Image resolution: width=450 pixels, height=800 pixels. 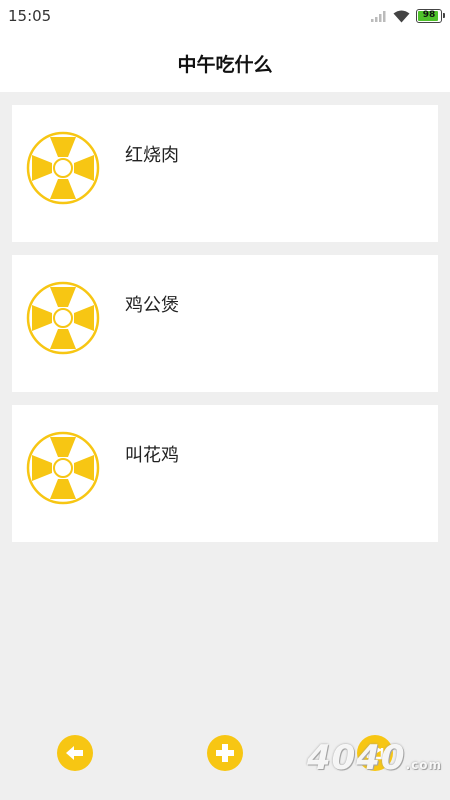 I want to click on signal-icon, so click(x=378, y=16).